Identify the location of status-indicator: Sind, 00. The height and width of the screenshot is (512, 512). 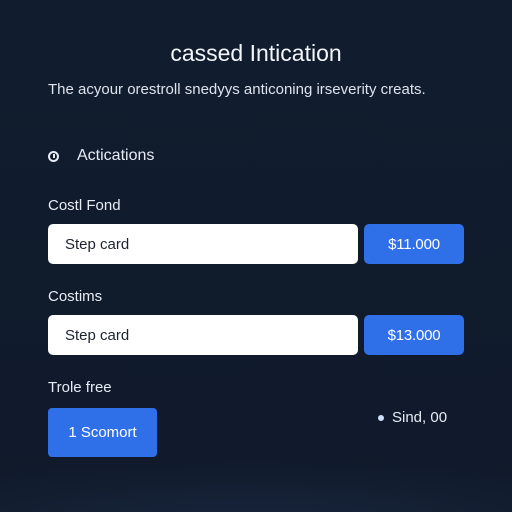
(412, 417).